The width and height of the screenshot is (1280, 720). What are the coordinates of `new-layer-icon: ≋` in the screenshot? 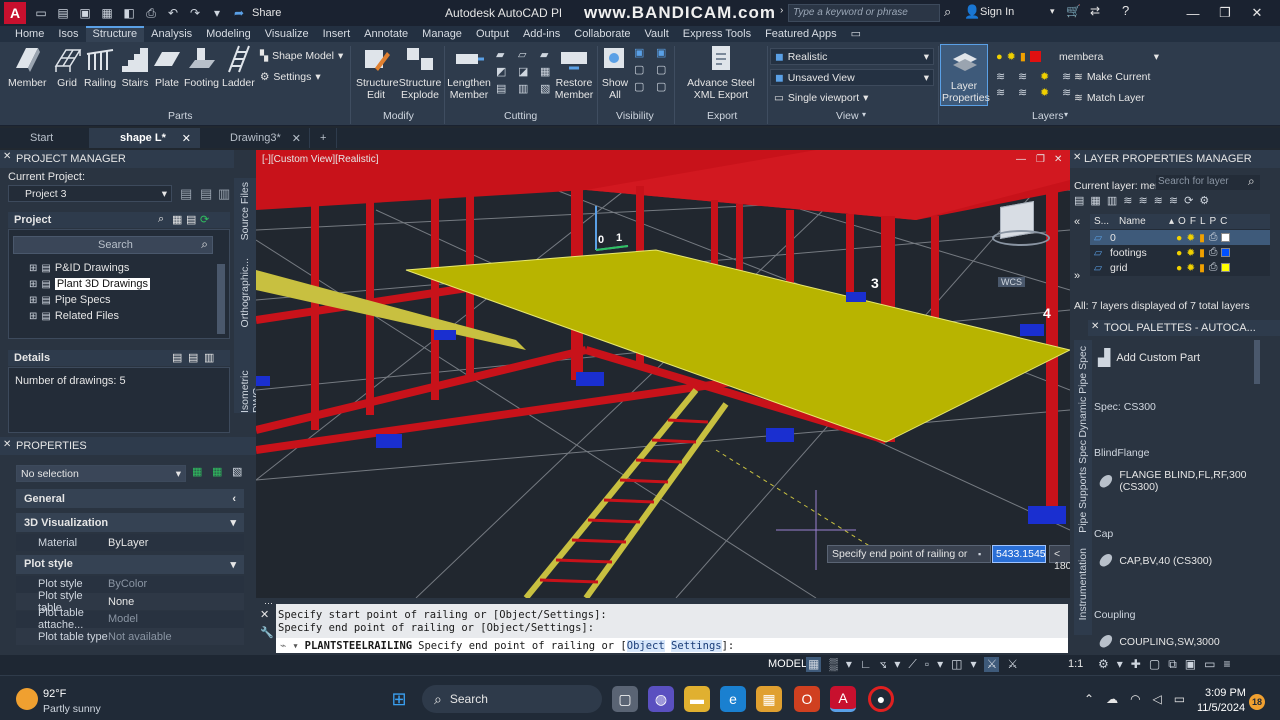 It's located at (1127, 200).